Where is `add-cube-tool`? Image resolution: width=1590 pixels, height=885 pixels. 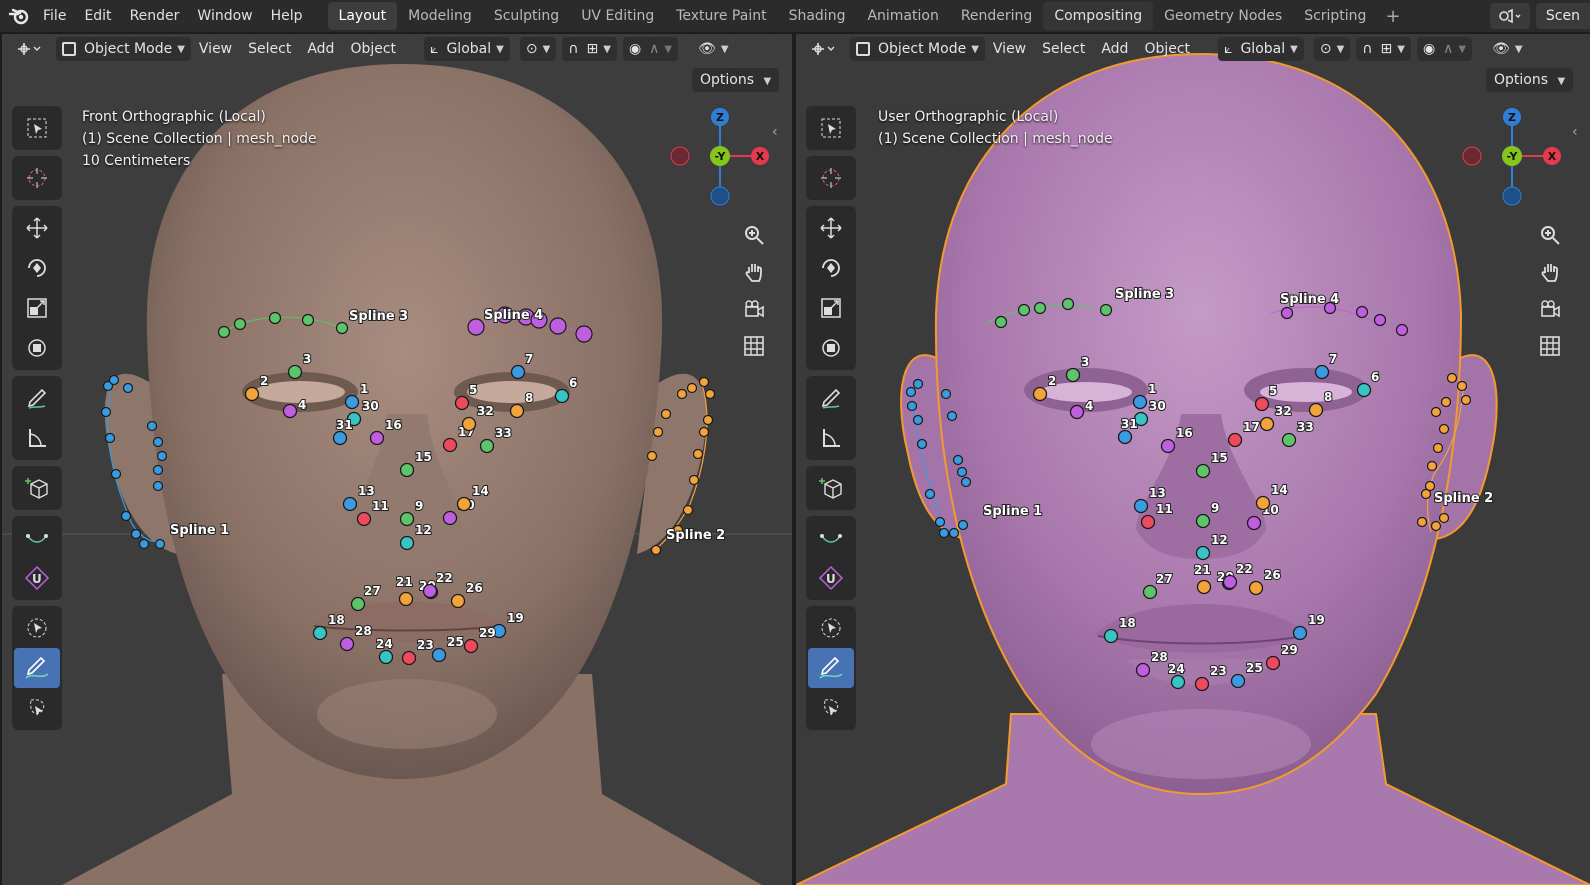
add-cube-tool is located at coordinates (37, 488).